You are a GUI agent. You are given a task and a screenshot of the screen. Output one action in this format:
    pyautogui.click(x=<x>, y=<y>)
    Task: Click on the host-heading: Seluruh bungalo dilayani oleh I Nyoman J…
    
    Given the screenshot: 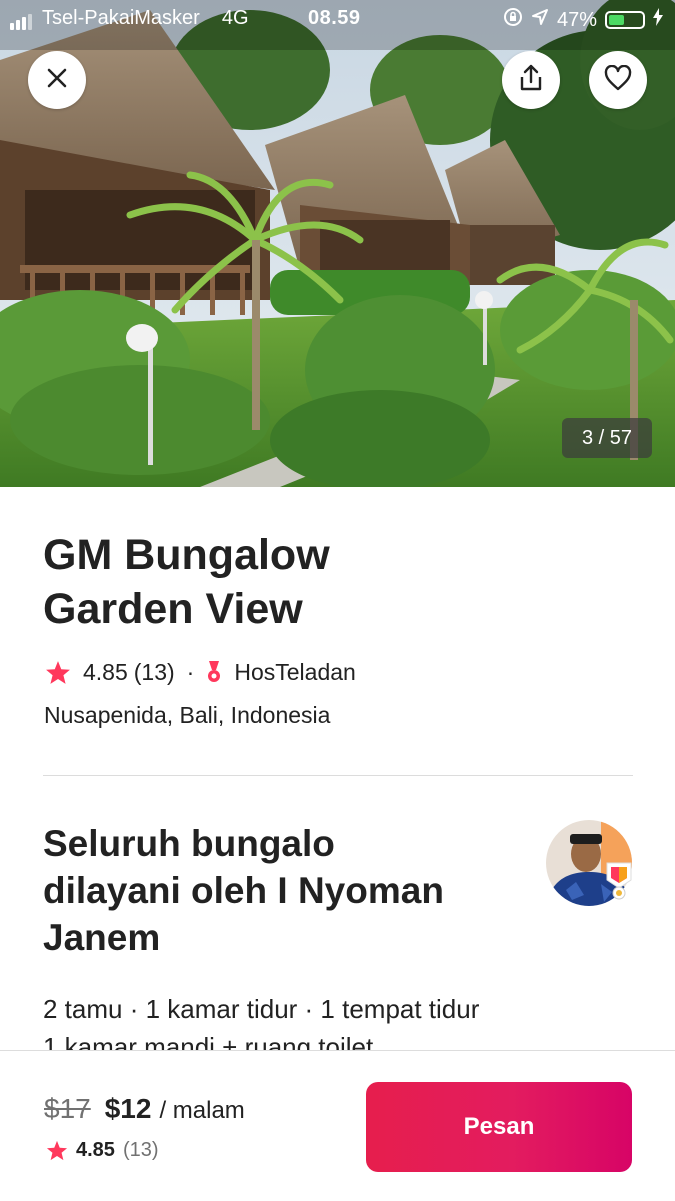 What is the action you would take?
    pyautogui.click(x=268, y=890)
    